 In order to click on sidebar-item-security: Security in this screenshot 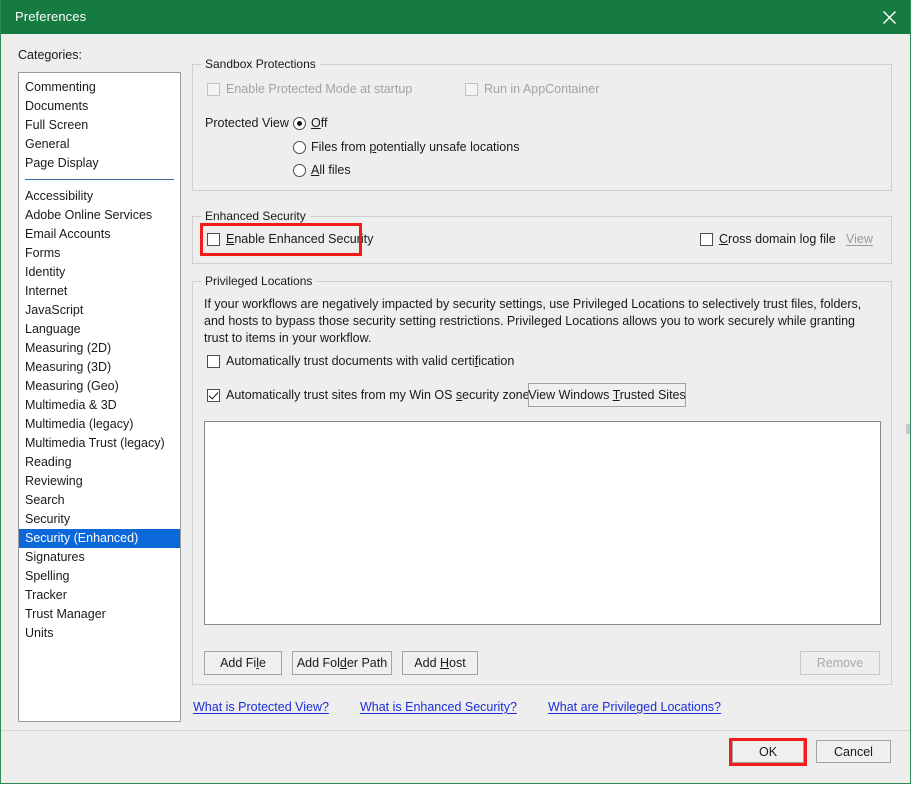, I will do `click(99, 519)`.